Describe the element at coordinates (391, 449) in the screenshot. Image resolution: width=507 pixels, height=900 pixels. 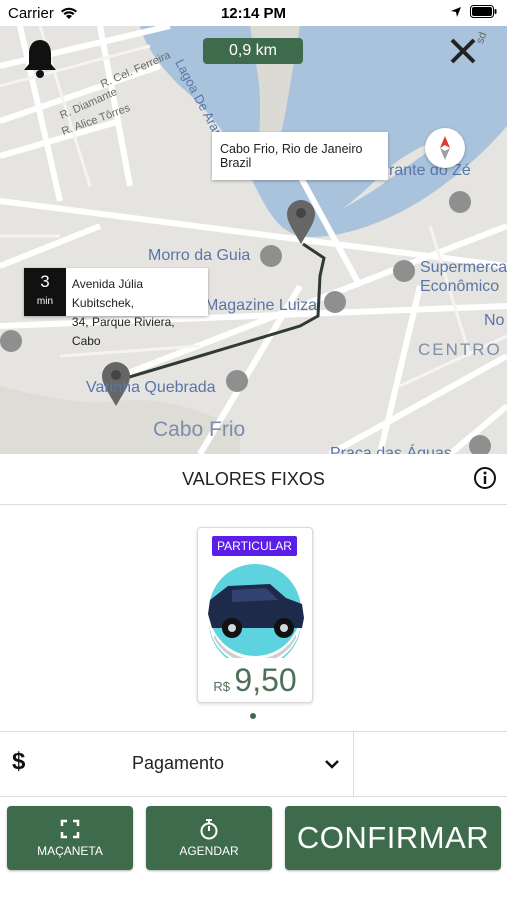
I see `map-label: Praça das Águas` at that location.